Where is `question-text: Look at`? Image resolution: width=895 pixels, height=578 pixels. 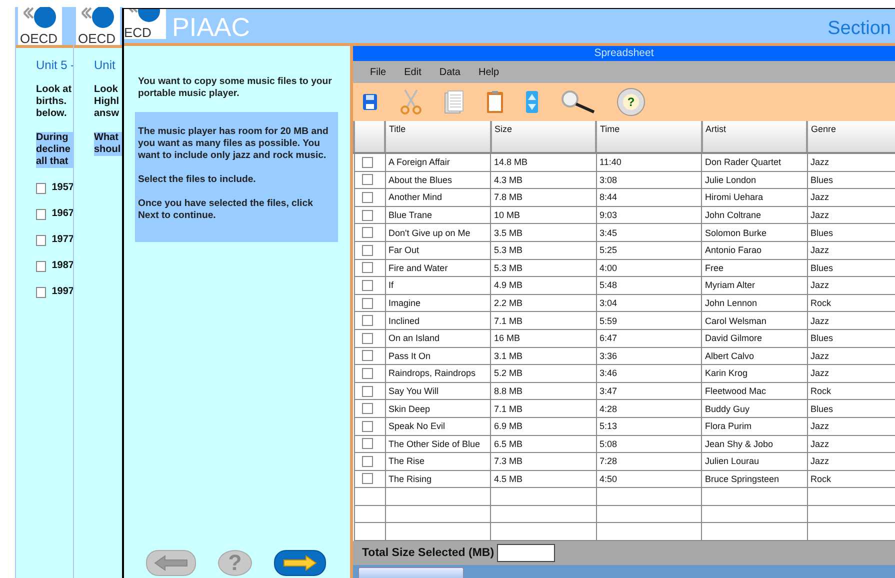
question-text: Look at is located at coordinates (54, 90).